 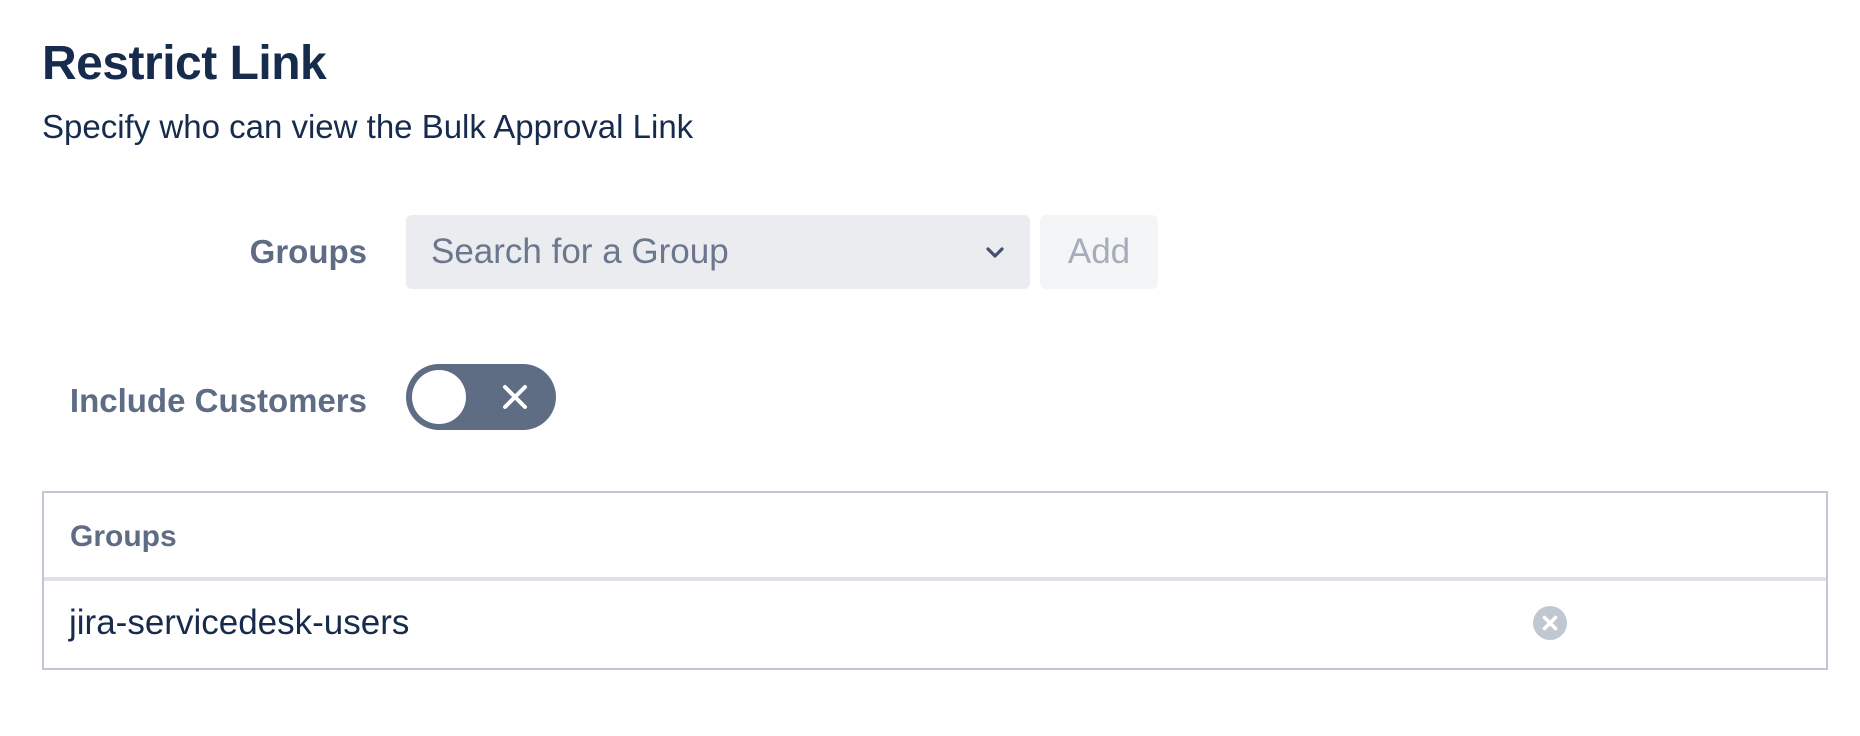 What do you see at coordinates (515, 397) in the screenshot?
I see `close-icon` at bounding box center [515, 397].